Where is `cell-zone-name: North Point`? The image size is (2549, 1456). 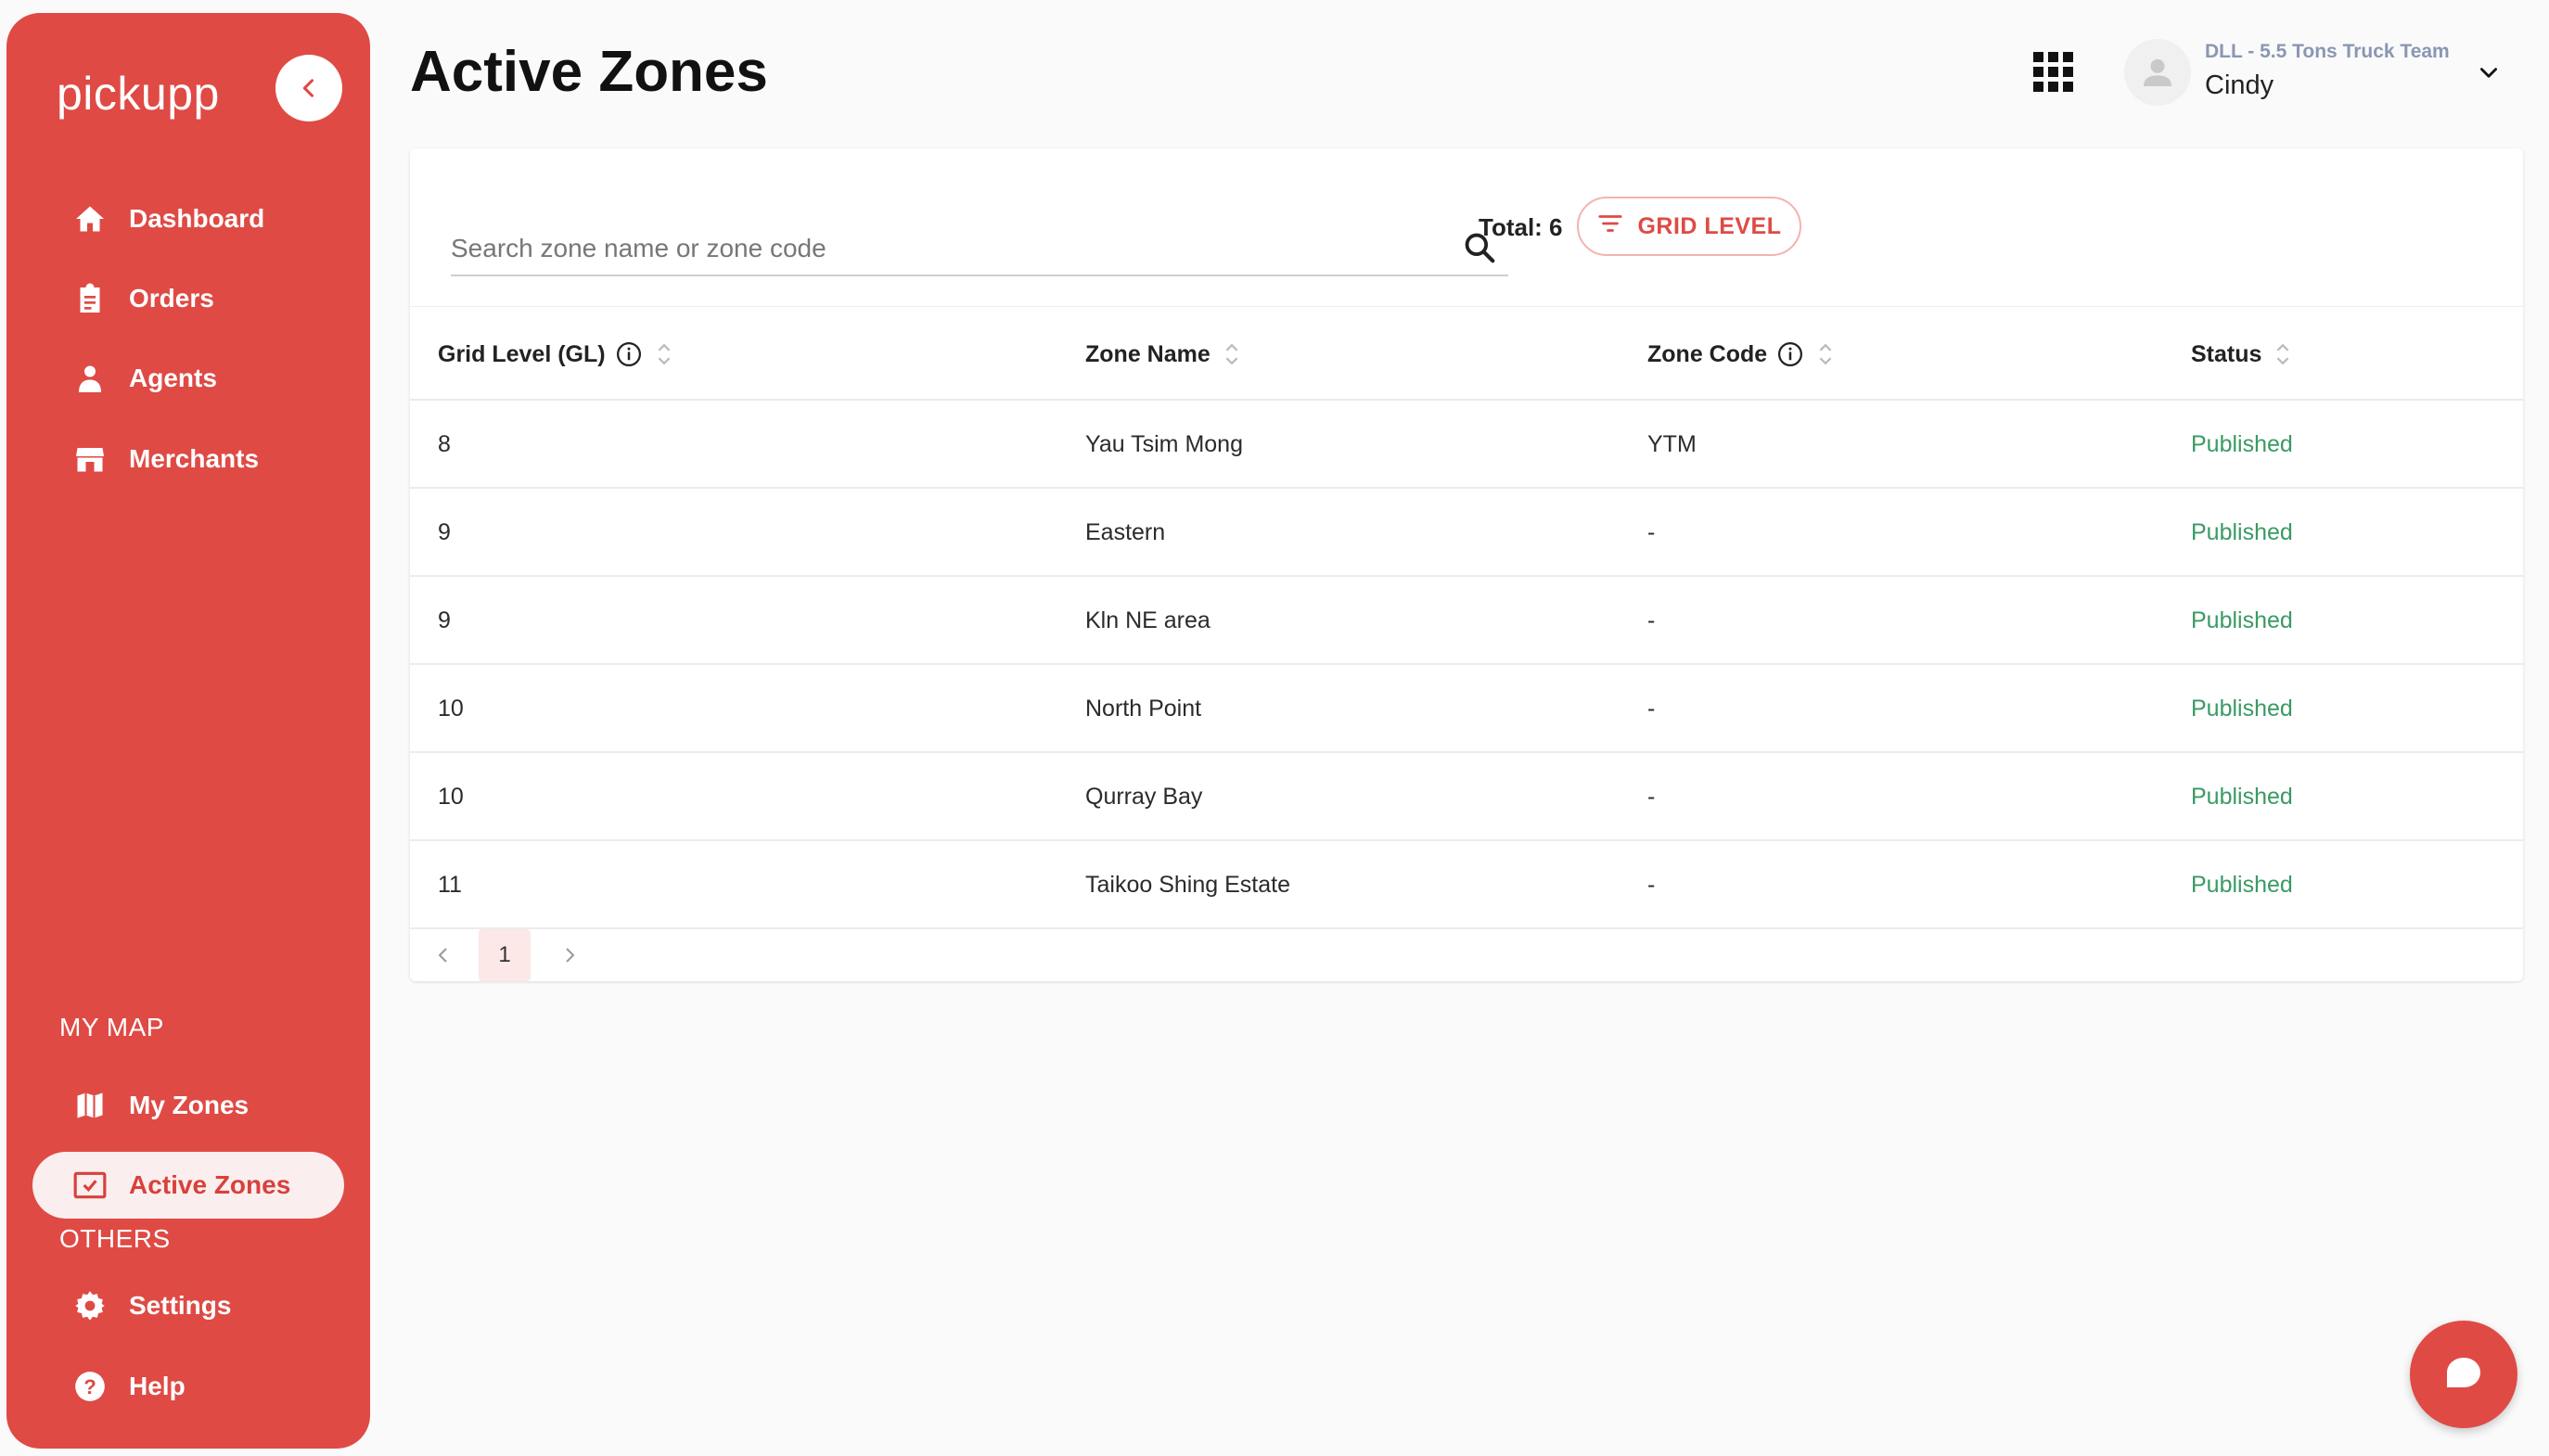 cell-zone-name: North Point is located at coordinates (1143, 709).